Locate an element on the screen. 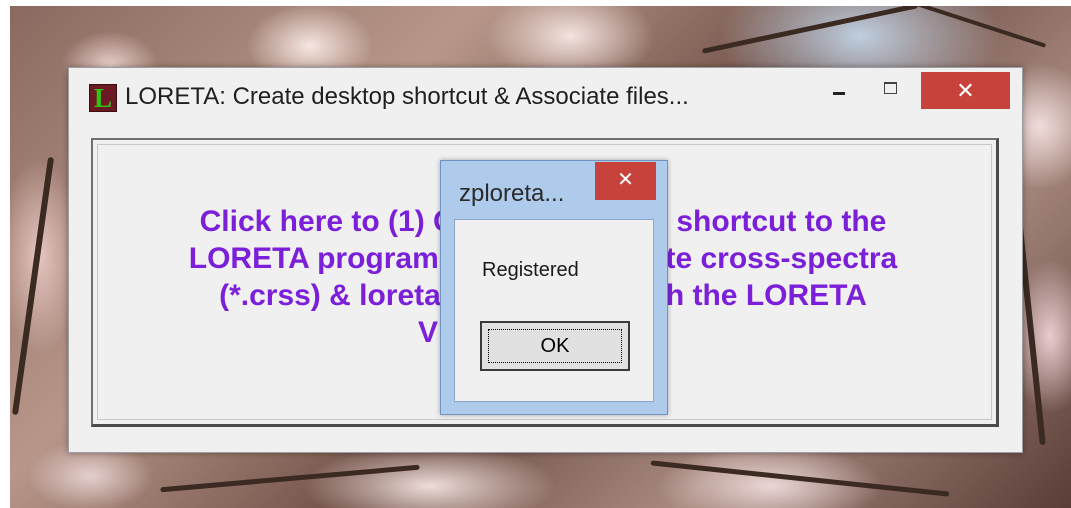  ok-button-label: OK is located at coordinates (555, 346).